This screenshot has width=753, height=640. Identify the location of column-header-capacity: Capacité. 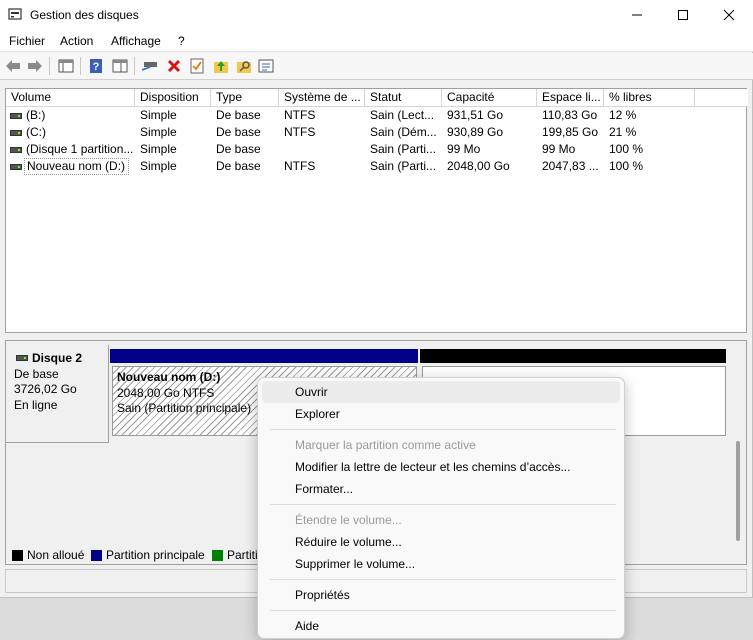
(489, 98).